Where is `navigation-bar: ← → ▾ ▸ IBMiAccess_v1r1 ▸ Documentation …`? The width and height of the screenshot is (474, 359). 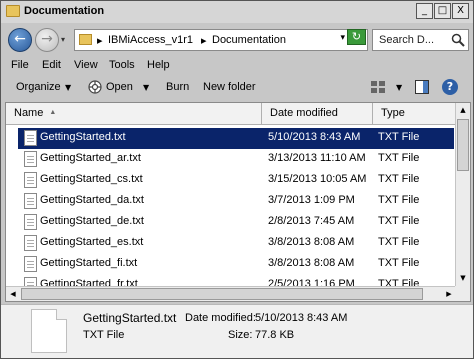 navigation-bar: ← → ▾ ▸ IBMiAccess_v1r1 ▸ Documentation … is located at coordinates (237, 40).